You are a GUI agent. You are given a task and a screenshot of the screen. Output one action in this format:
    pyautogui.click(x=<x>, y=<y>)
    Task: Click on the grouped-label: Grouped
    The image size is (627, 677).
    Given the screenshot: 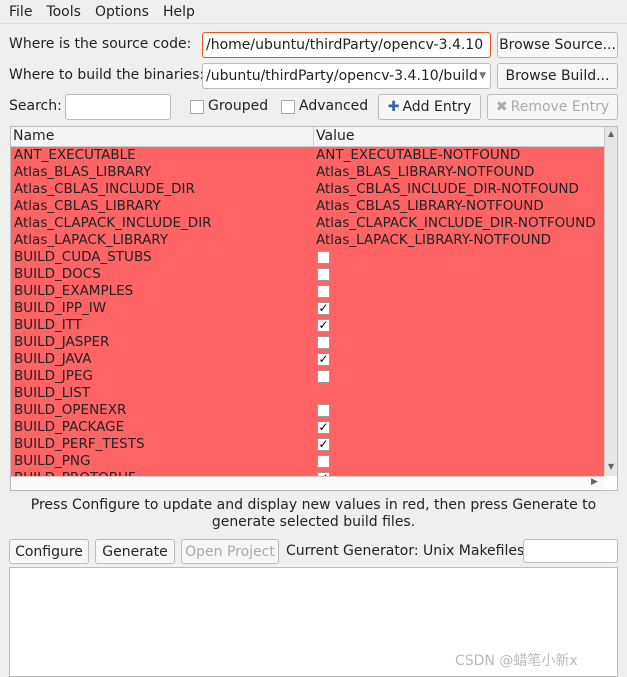 What is the action you would take?
    pyautogui.click(x=238, y=106)
    